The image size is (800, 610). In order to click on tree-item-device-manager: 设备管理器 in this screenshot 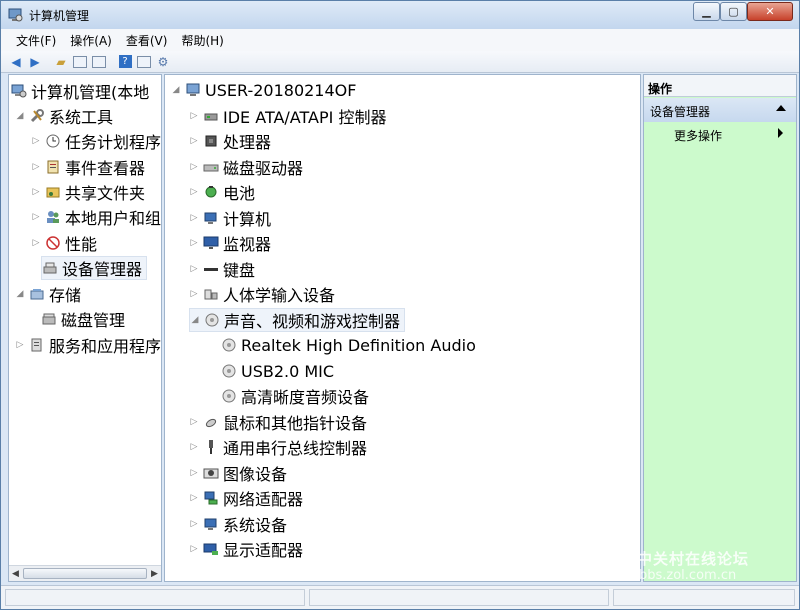, I will do `click(94, 268)`.